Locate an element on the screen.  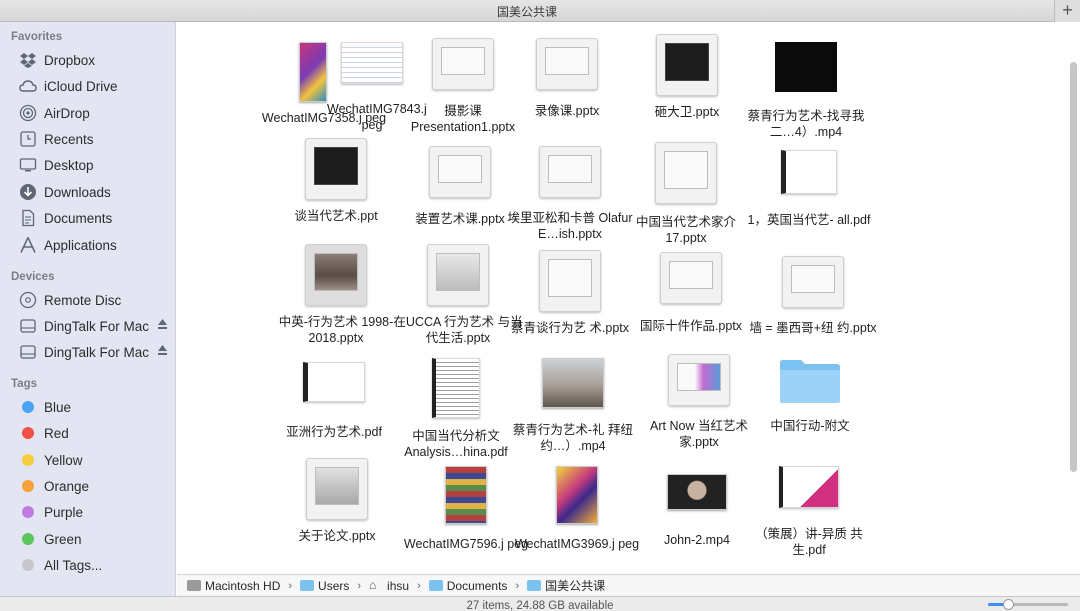
sidebar-item-applications: Applications is located at coordinates (88, 245).